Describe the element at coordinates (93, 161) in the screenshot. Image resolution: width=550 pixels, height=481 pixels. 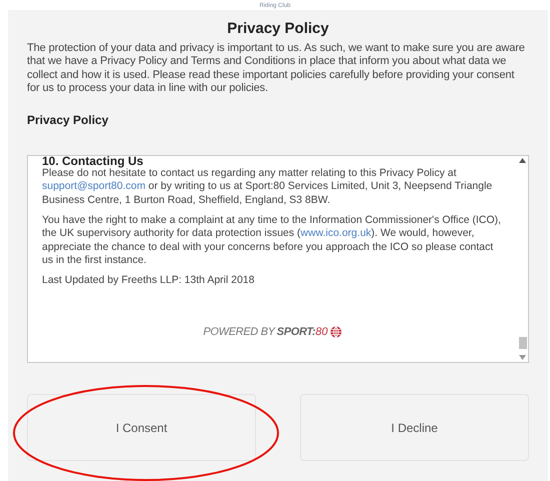
I see `policy-heading: 10. Contacting Us` at that location.